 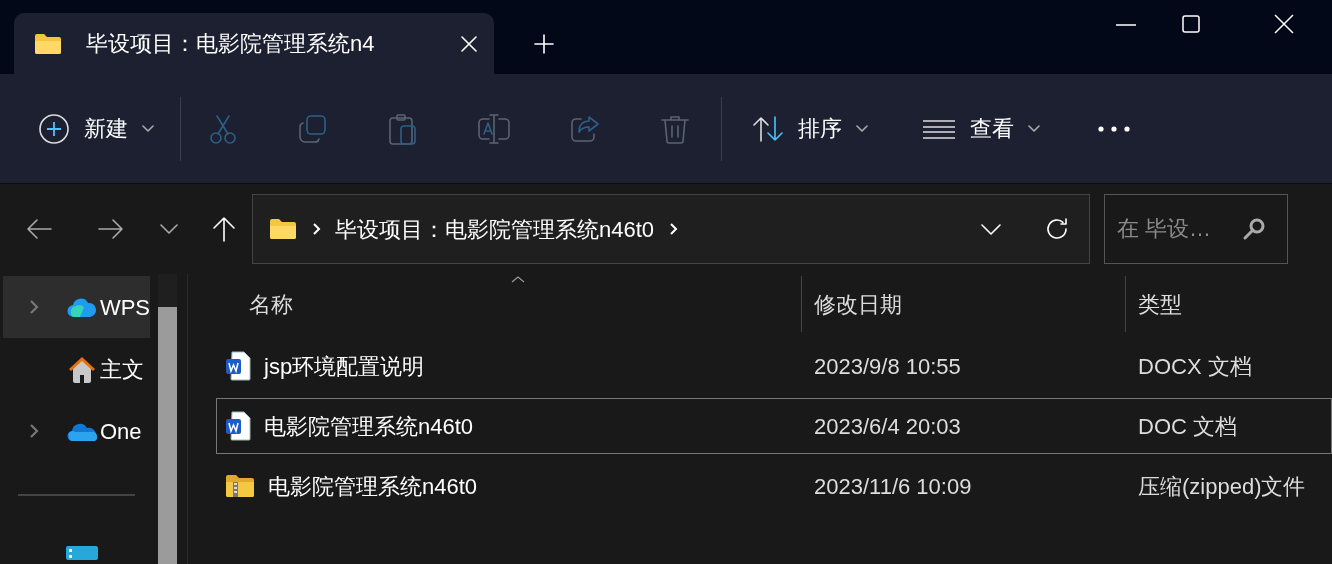 I want to click on file-row: 电影院管理系统n46t0 2023/11/6 10:09 压缩(zipped)文件, so click(x=774, y=486).